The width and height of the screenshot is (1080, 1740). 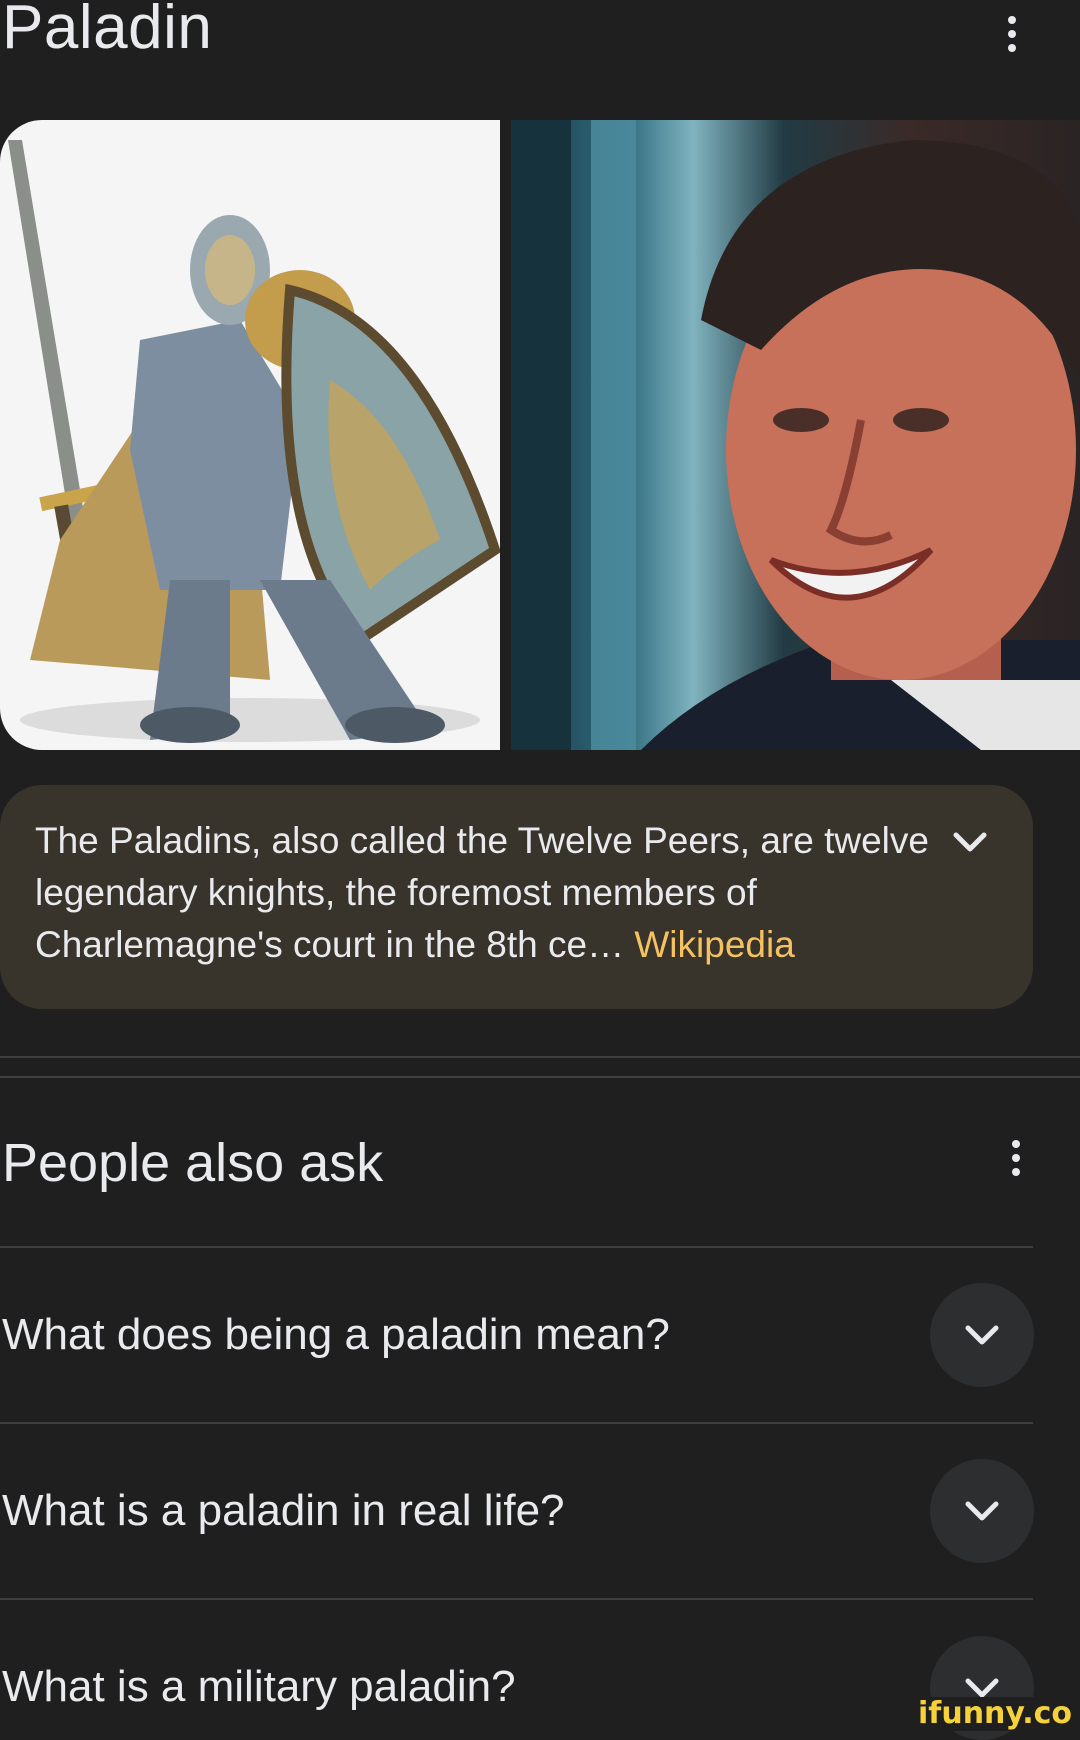 I want to click on ifunny-watermark: ifunny.co, so click(x=995, y=1714).